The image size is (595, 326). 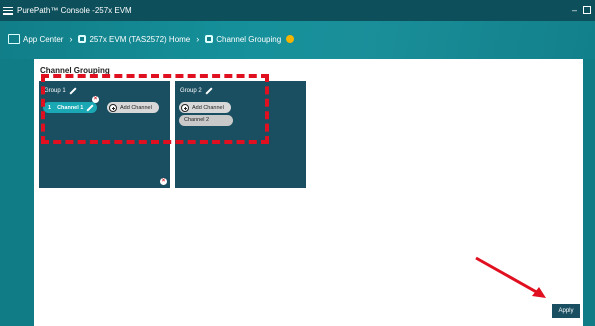 What do you see at coordinates (104, 134) in the screenshot?
I see `group-card-1: Group 1 1 Channel 1 × Add Channel ×` at bounding box center [104, 134].